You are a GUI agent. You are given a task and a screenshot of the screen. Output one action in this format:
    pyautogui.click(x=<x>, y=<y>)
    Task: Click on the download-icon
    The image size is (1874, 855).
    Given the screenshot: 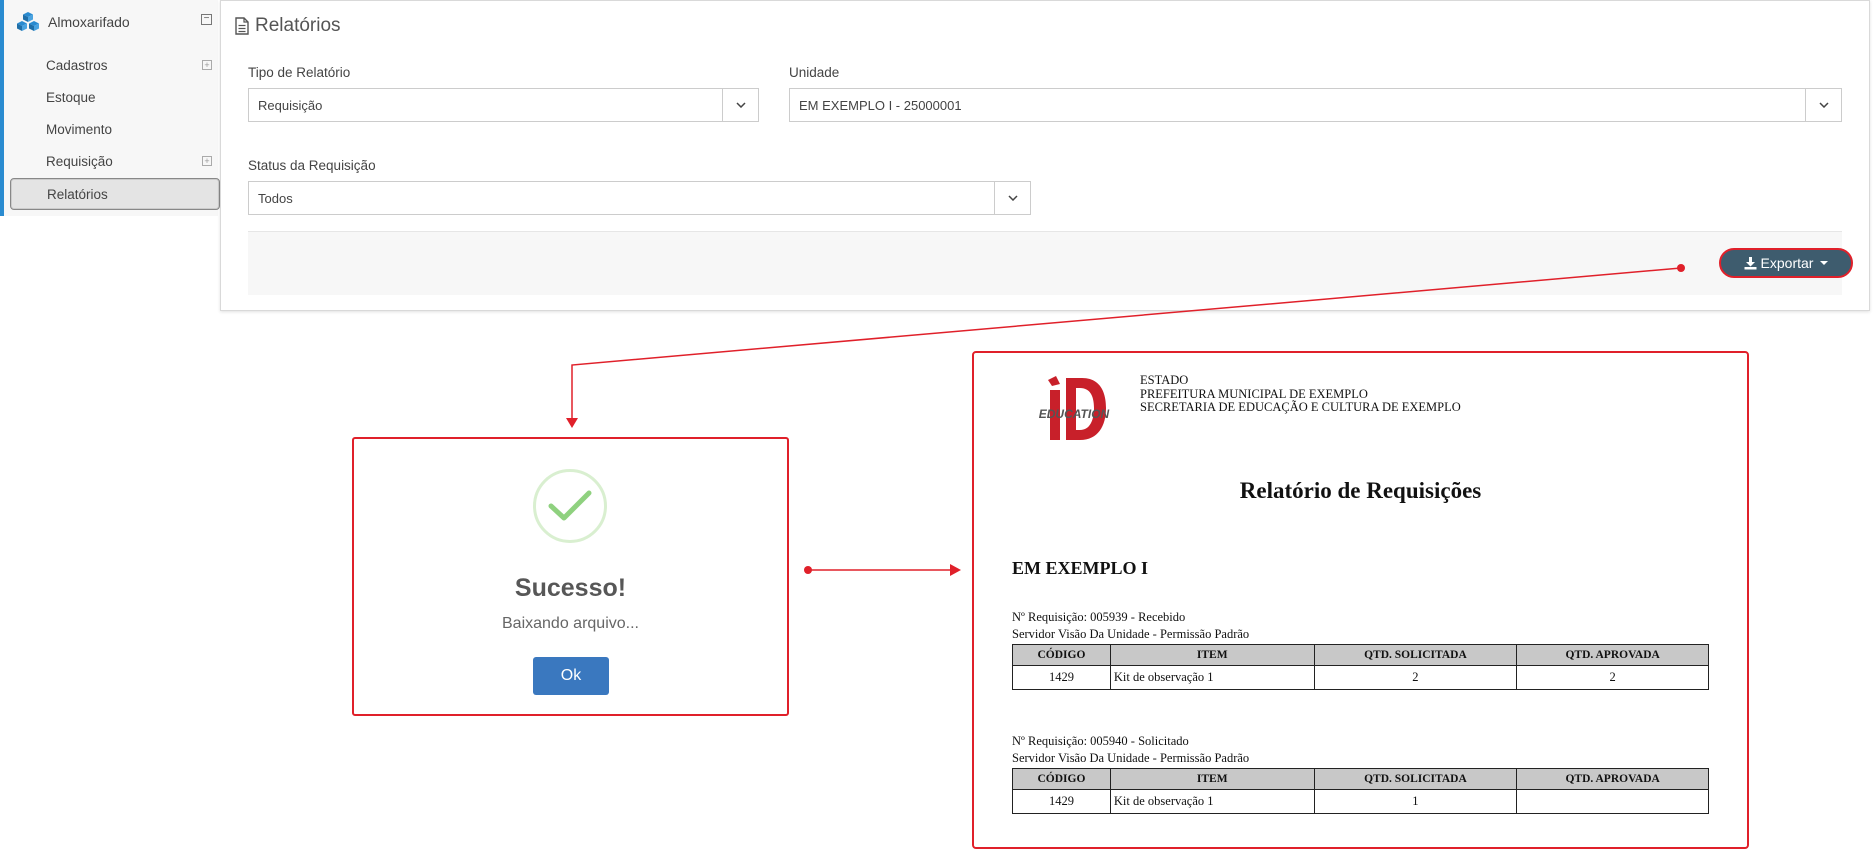 What is the action you would take?
    pyautogui.click(x=1750, y=262)
    